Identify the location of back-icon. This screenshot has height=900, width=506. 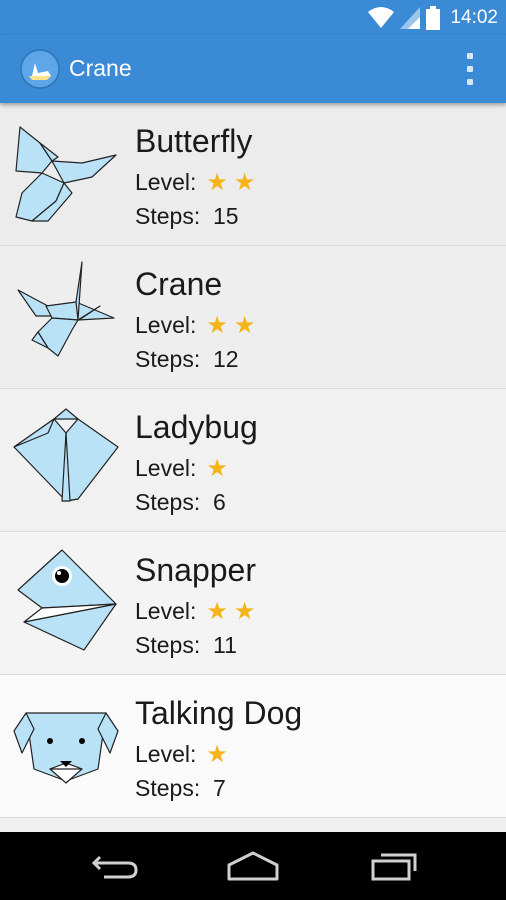
(114, 867).